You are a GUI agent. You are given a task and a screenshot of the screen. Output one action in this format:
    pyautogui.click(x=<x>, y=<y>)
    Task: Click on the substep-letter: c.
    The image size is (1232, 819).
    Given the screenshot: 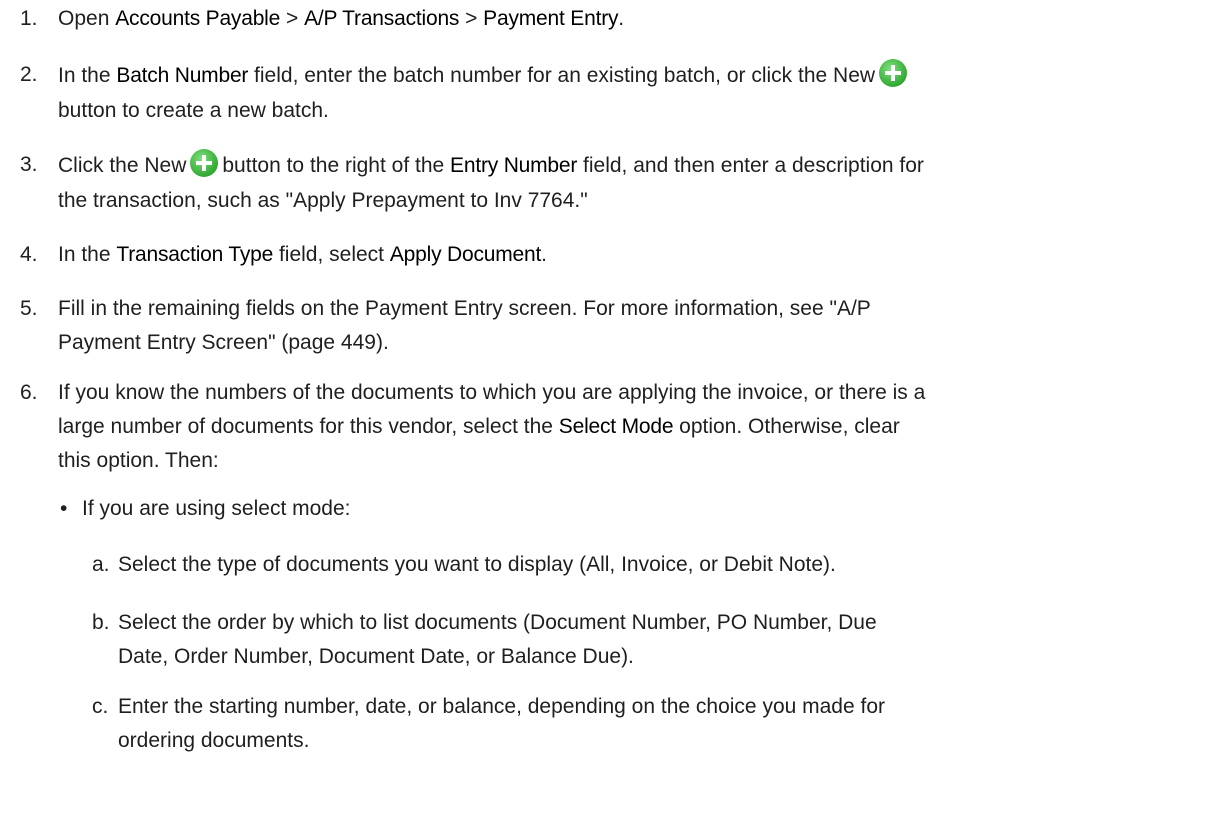 What is the action you would take?
    pyautogui.click(x=100, y=706)
    